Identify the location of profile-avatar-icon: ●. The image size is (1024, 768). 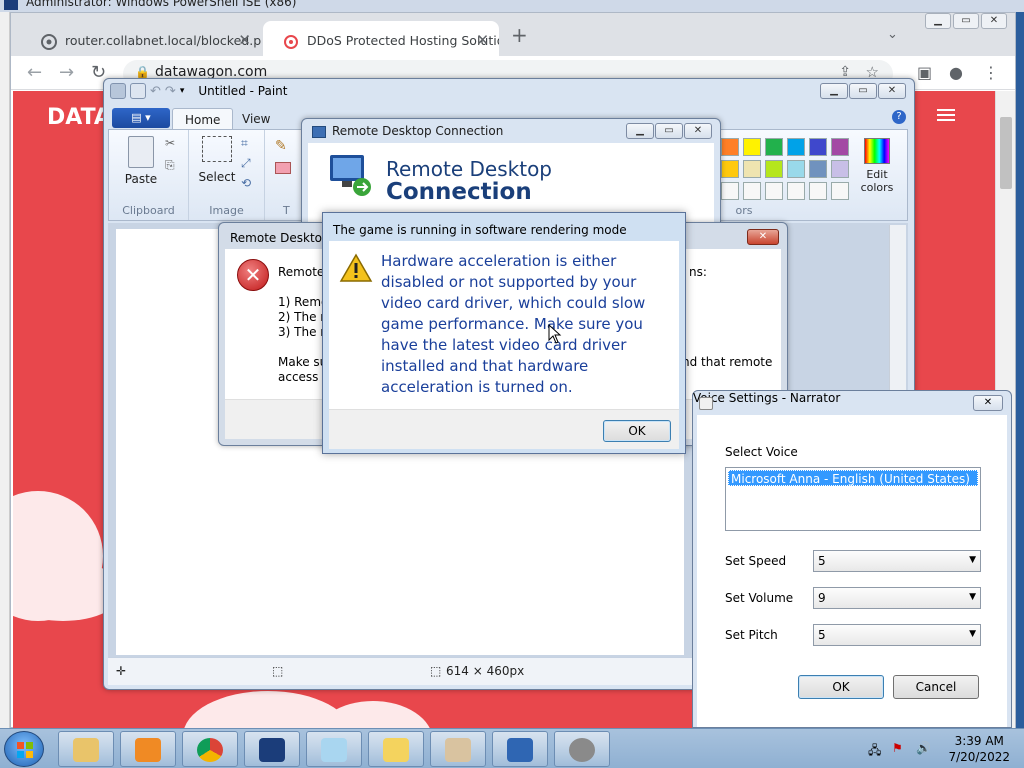
(956, 72).